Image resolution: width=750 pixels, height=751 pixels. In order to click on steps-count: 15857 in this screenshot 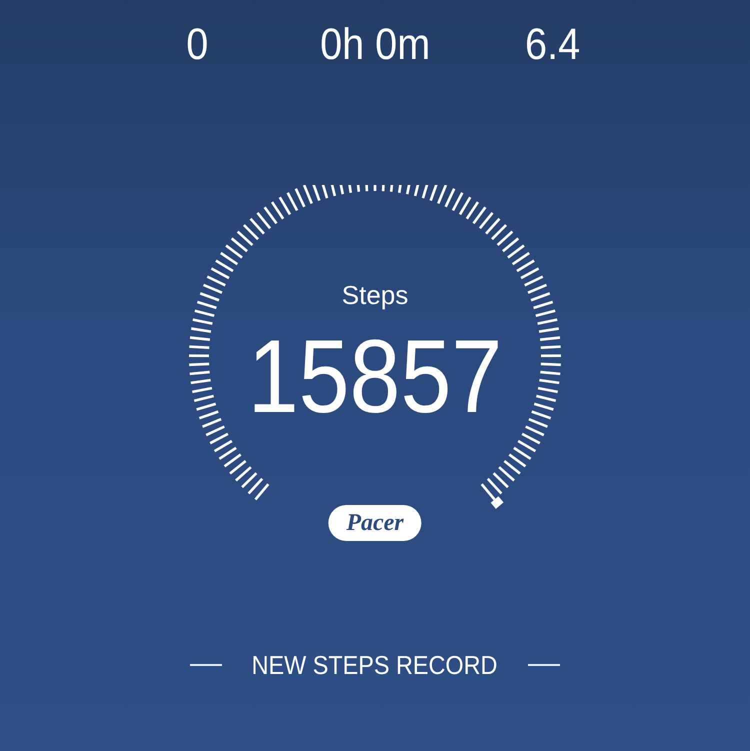, I will do `click(375, 377)`.